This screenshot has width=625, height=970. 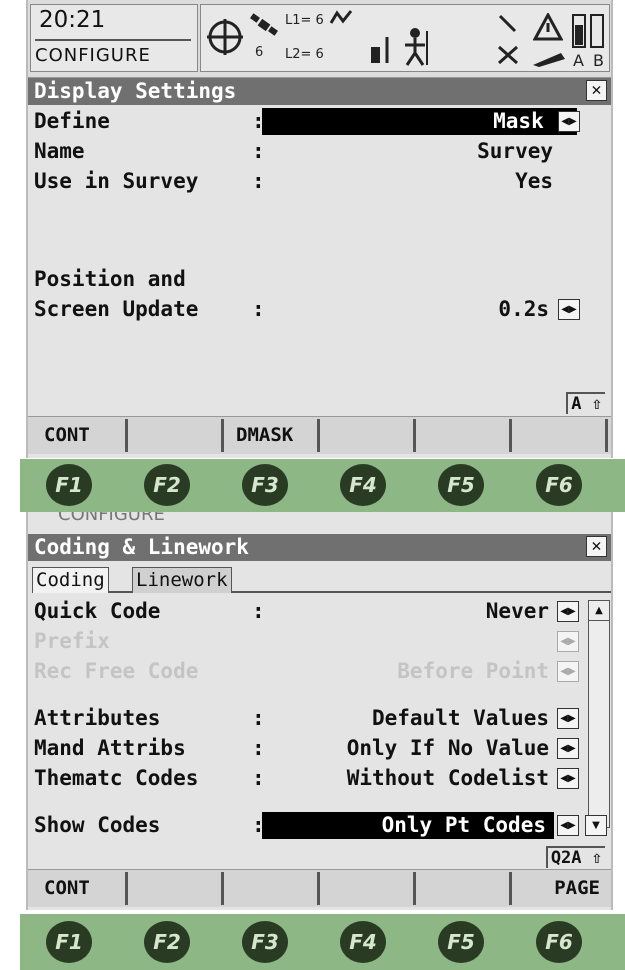 I want to click on thematc-codes-value: Without Codelist, so click(x=448, y=778).